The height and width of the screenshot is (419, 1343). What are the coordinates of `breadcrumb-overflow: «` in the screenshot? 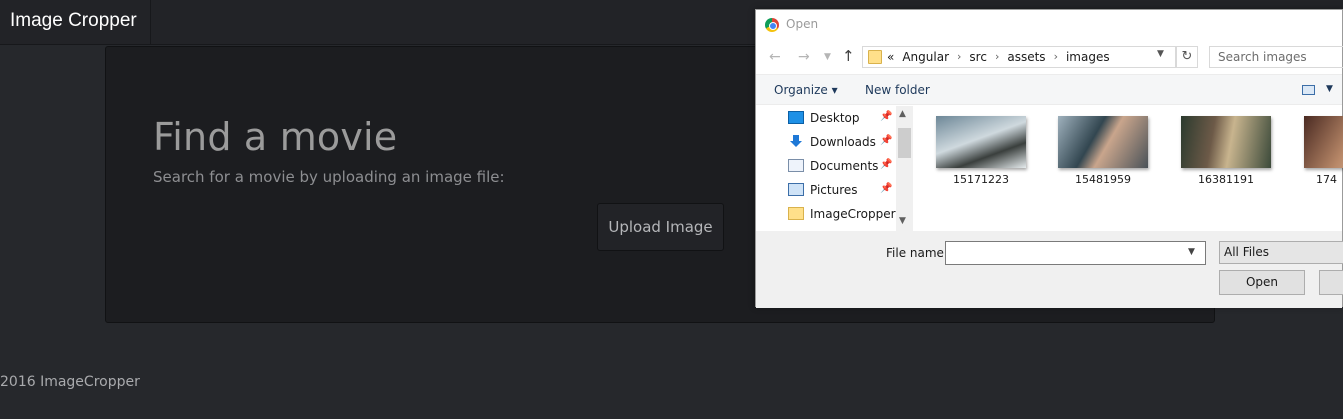 It's located at (890, 57).